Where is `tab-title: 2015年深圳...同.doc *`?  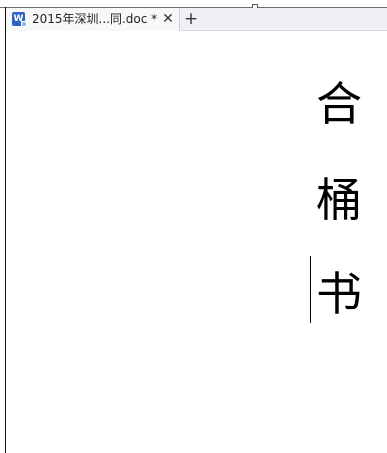
tab-title: 2015年深圳...同.doc * is located at coordinates (95, 19).